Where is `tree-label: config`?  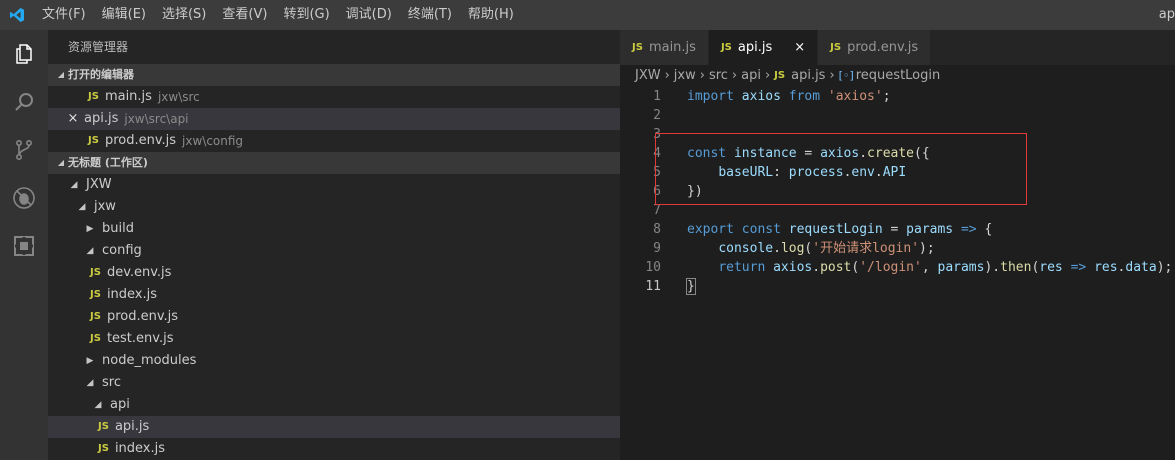 tree-label: config is located at coordinates (122, 250).